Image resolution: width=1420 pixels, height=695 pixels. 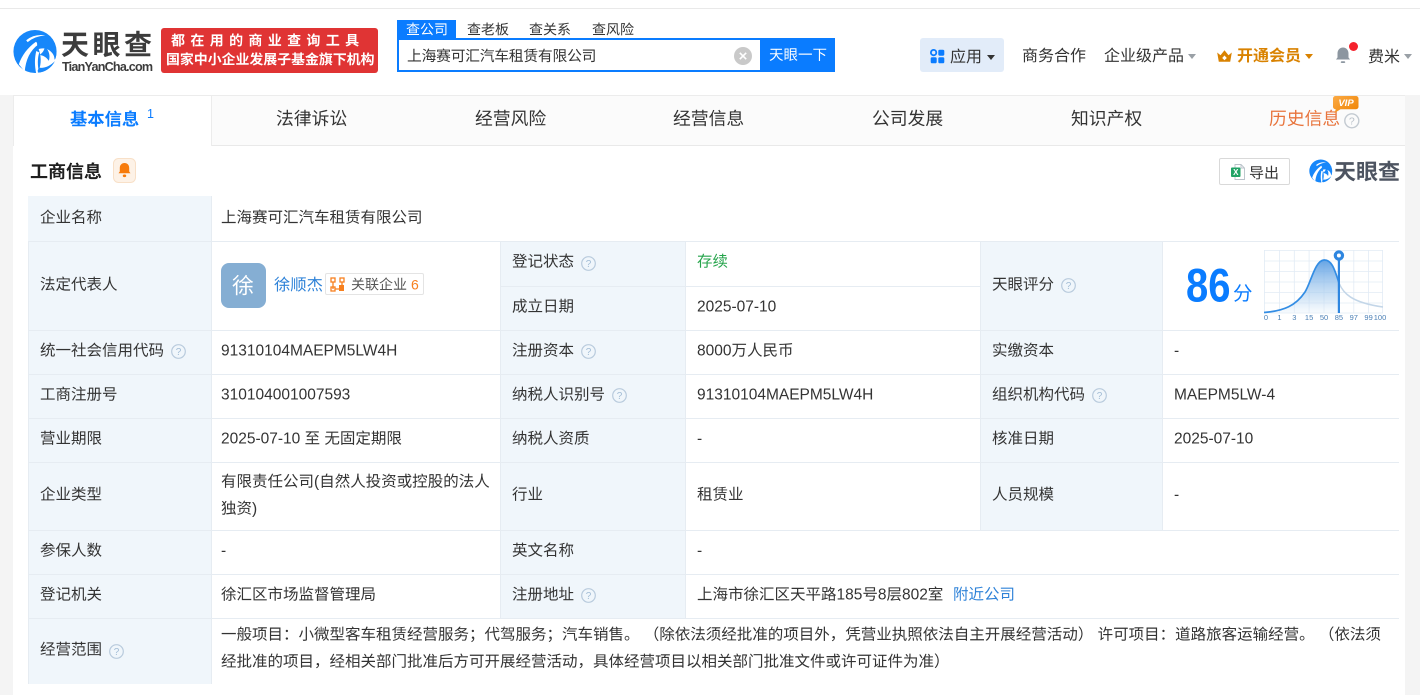 I want to click on svg-text: 802, so click(x=915, y=595).